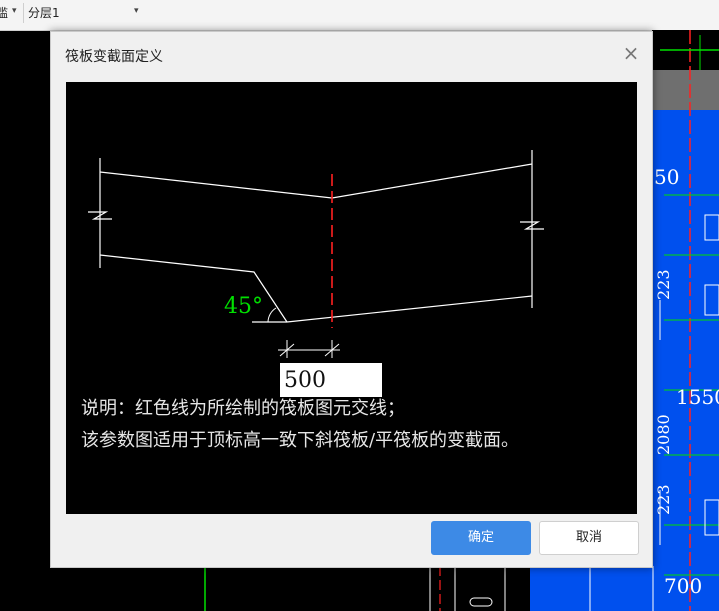  I want to click on ok-button: 确定, so click(481, 538).